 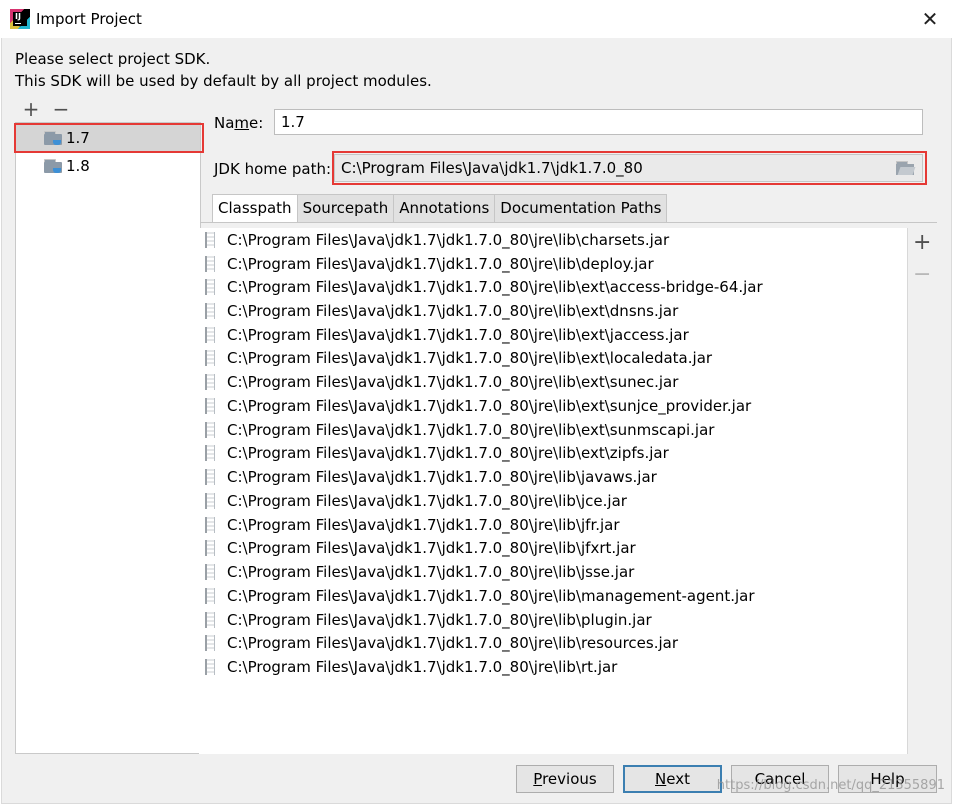 I want to click on remove-sdk-button: −, so click(x=61, y=109).